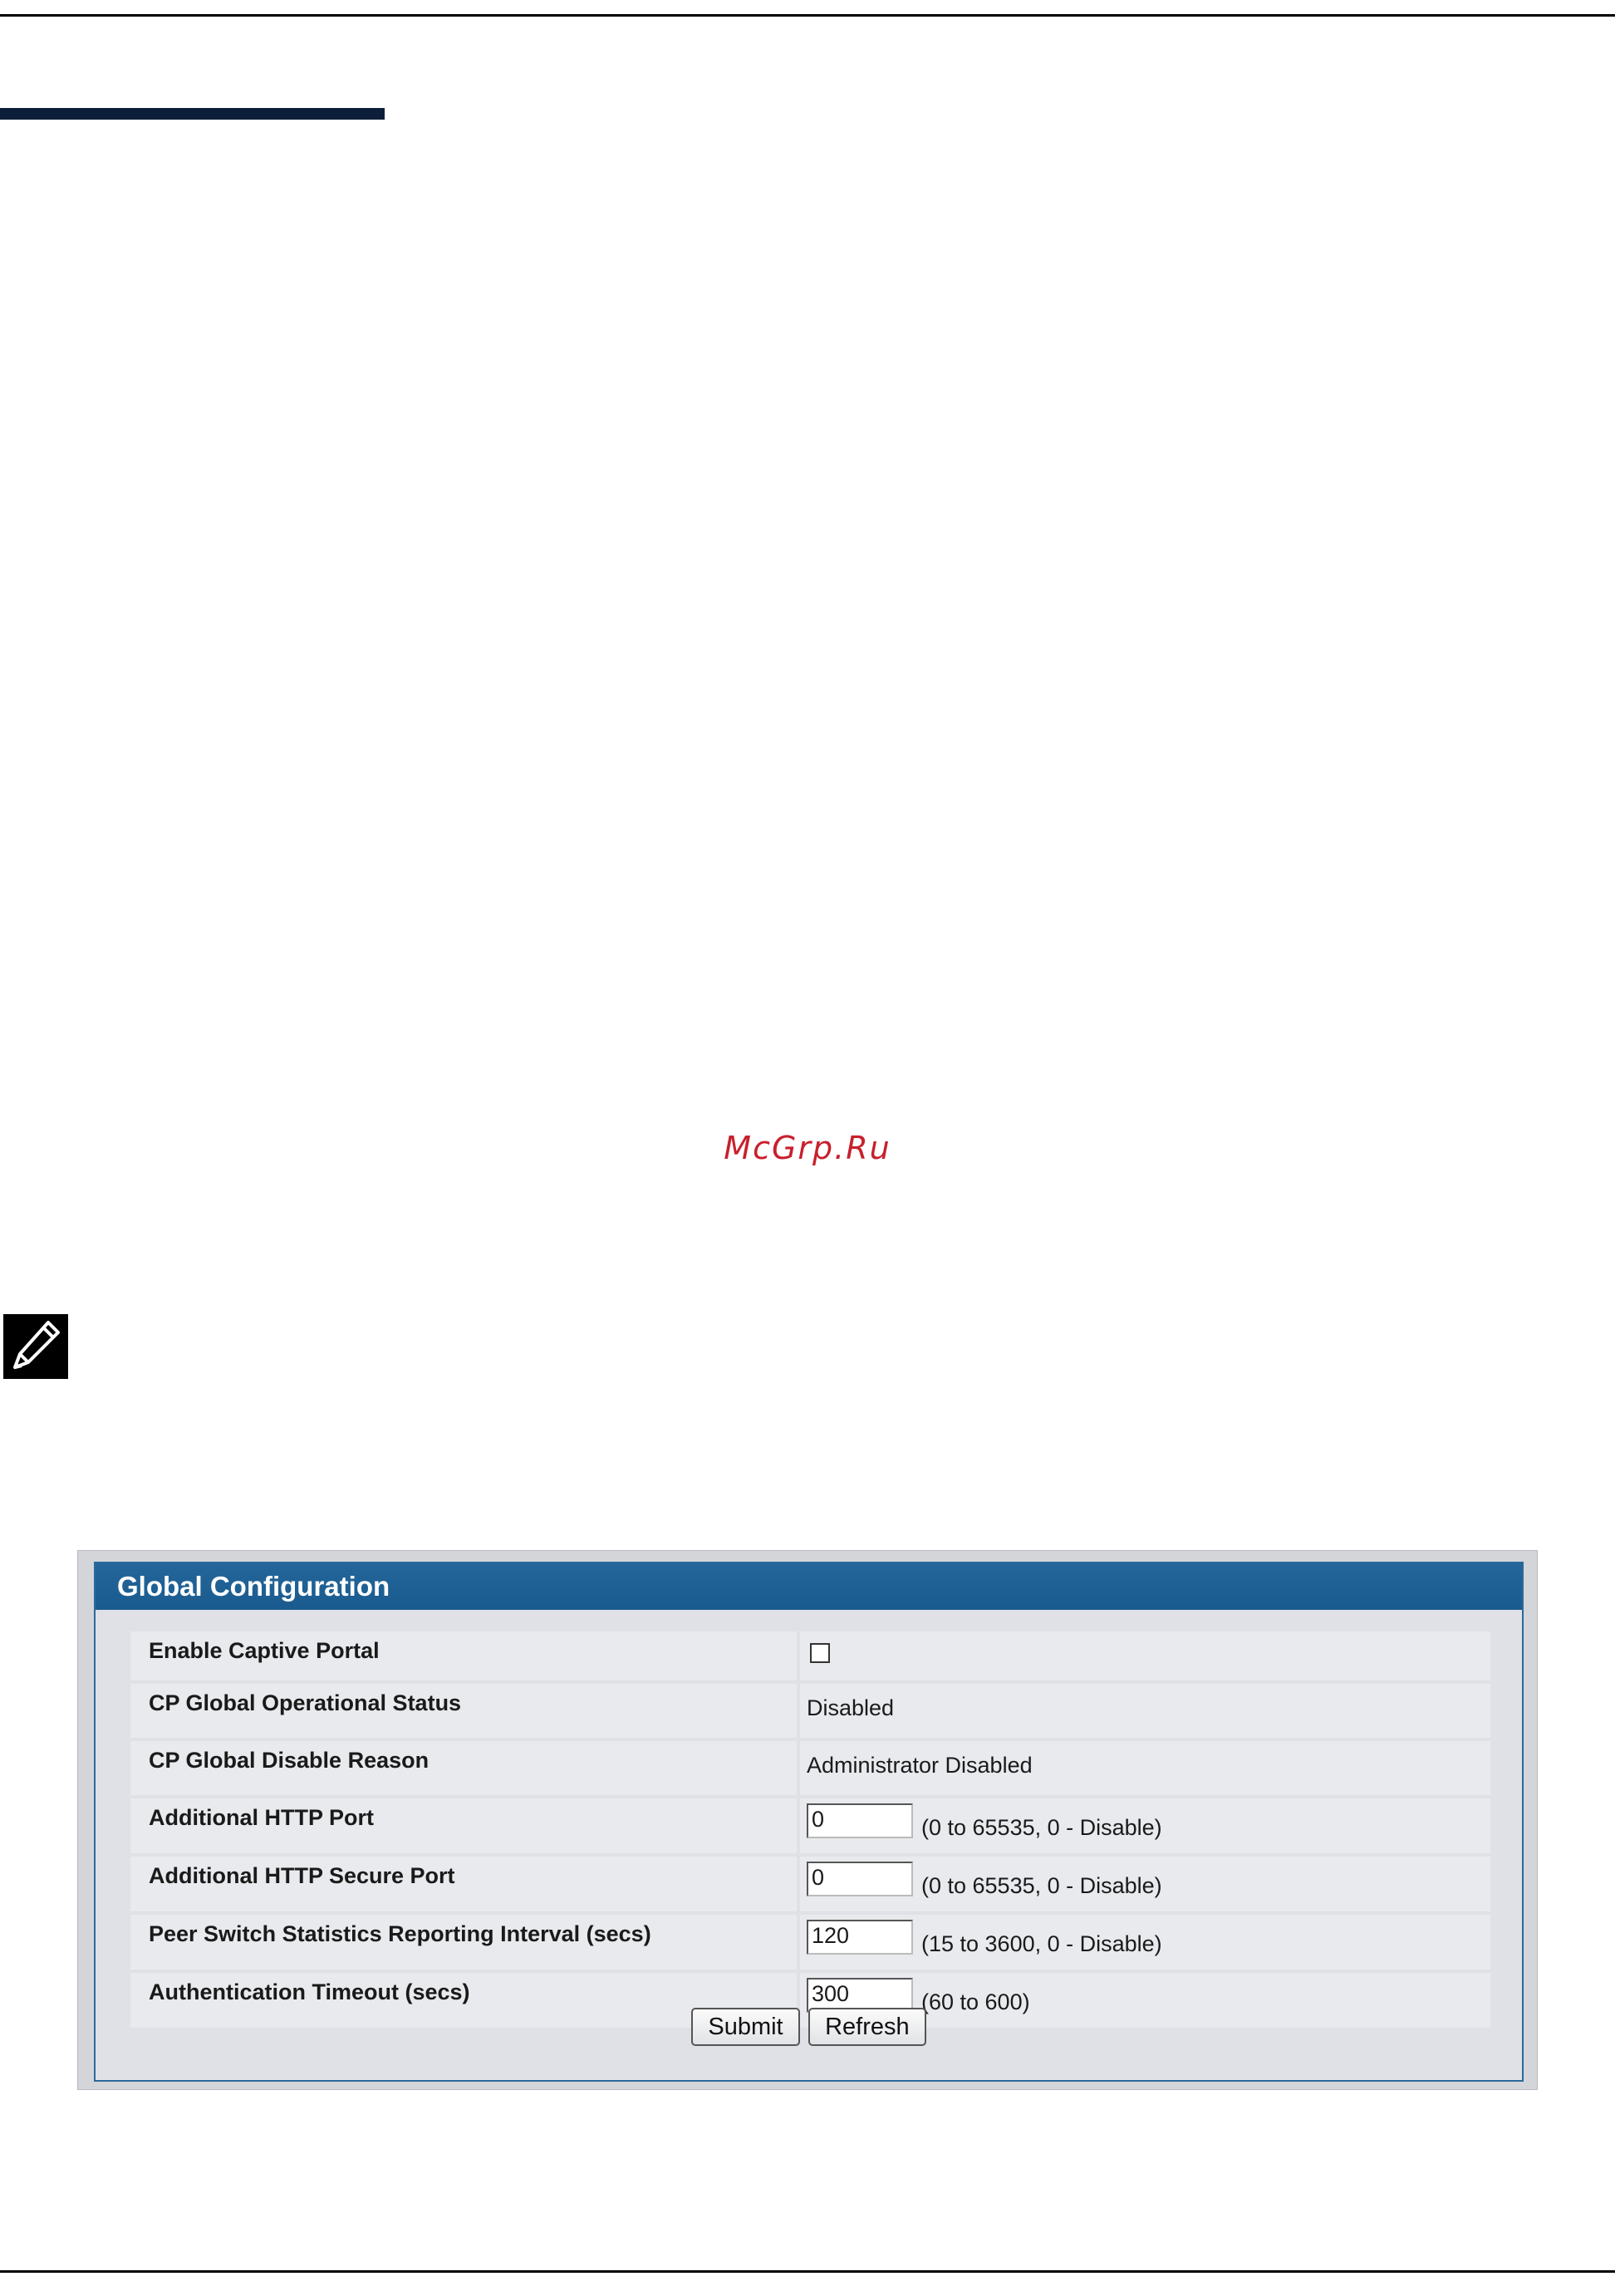 Image resolution: width=1615 pixels, height=2296 pixels. Describe the element at coordinates (465, 1825) in the screenshot. I see `row-label: Additional HTTP Port` at that location.